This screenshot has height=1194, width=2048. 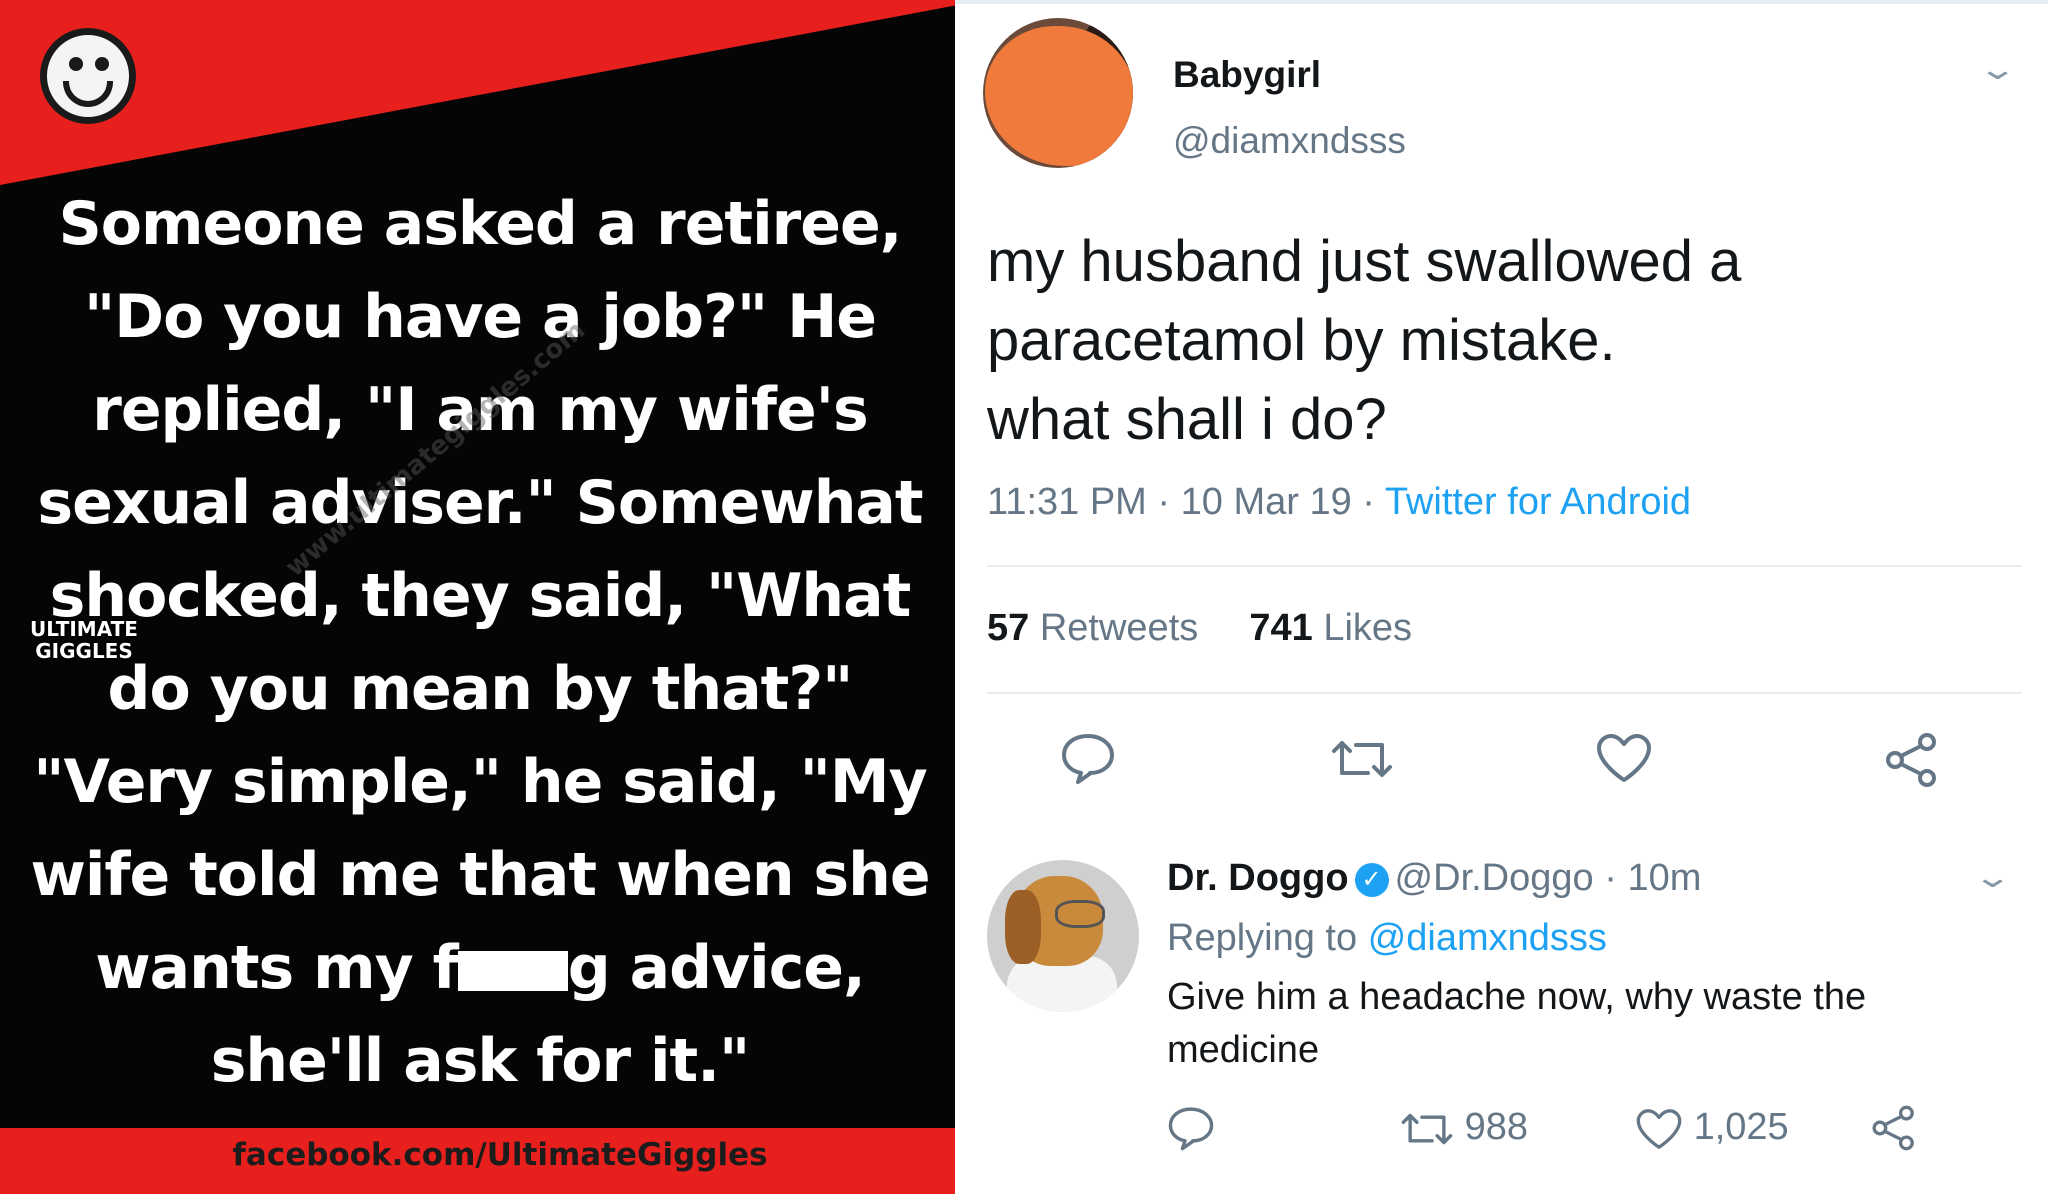 What do you see at coordinates (1501, 2) in the screenshot?
I see `top-border` at bounding box center [1501, 2].